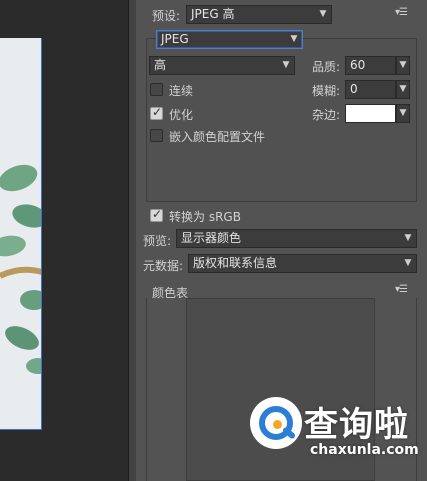 Image resolution: width=427 pixels, height=481 pixels. What do you see at coordinates (370, 113) in the screenshot?
I see `matte-color-swatch` at bounding box center [370, 113].